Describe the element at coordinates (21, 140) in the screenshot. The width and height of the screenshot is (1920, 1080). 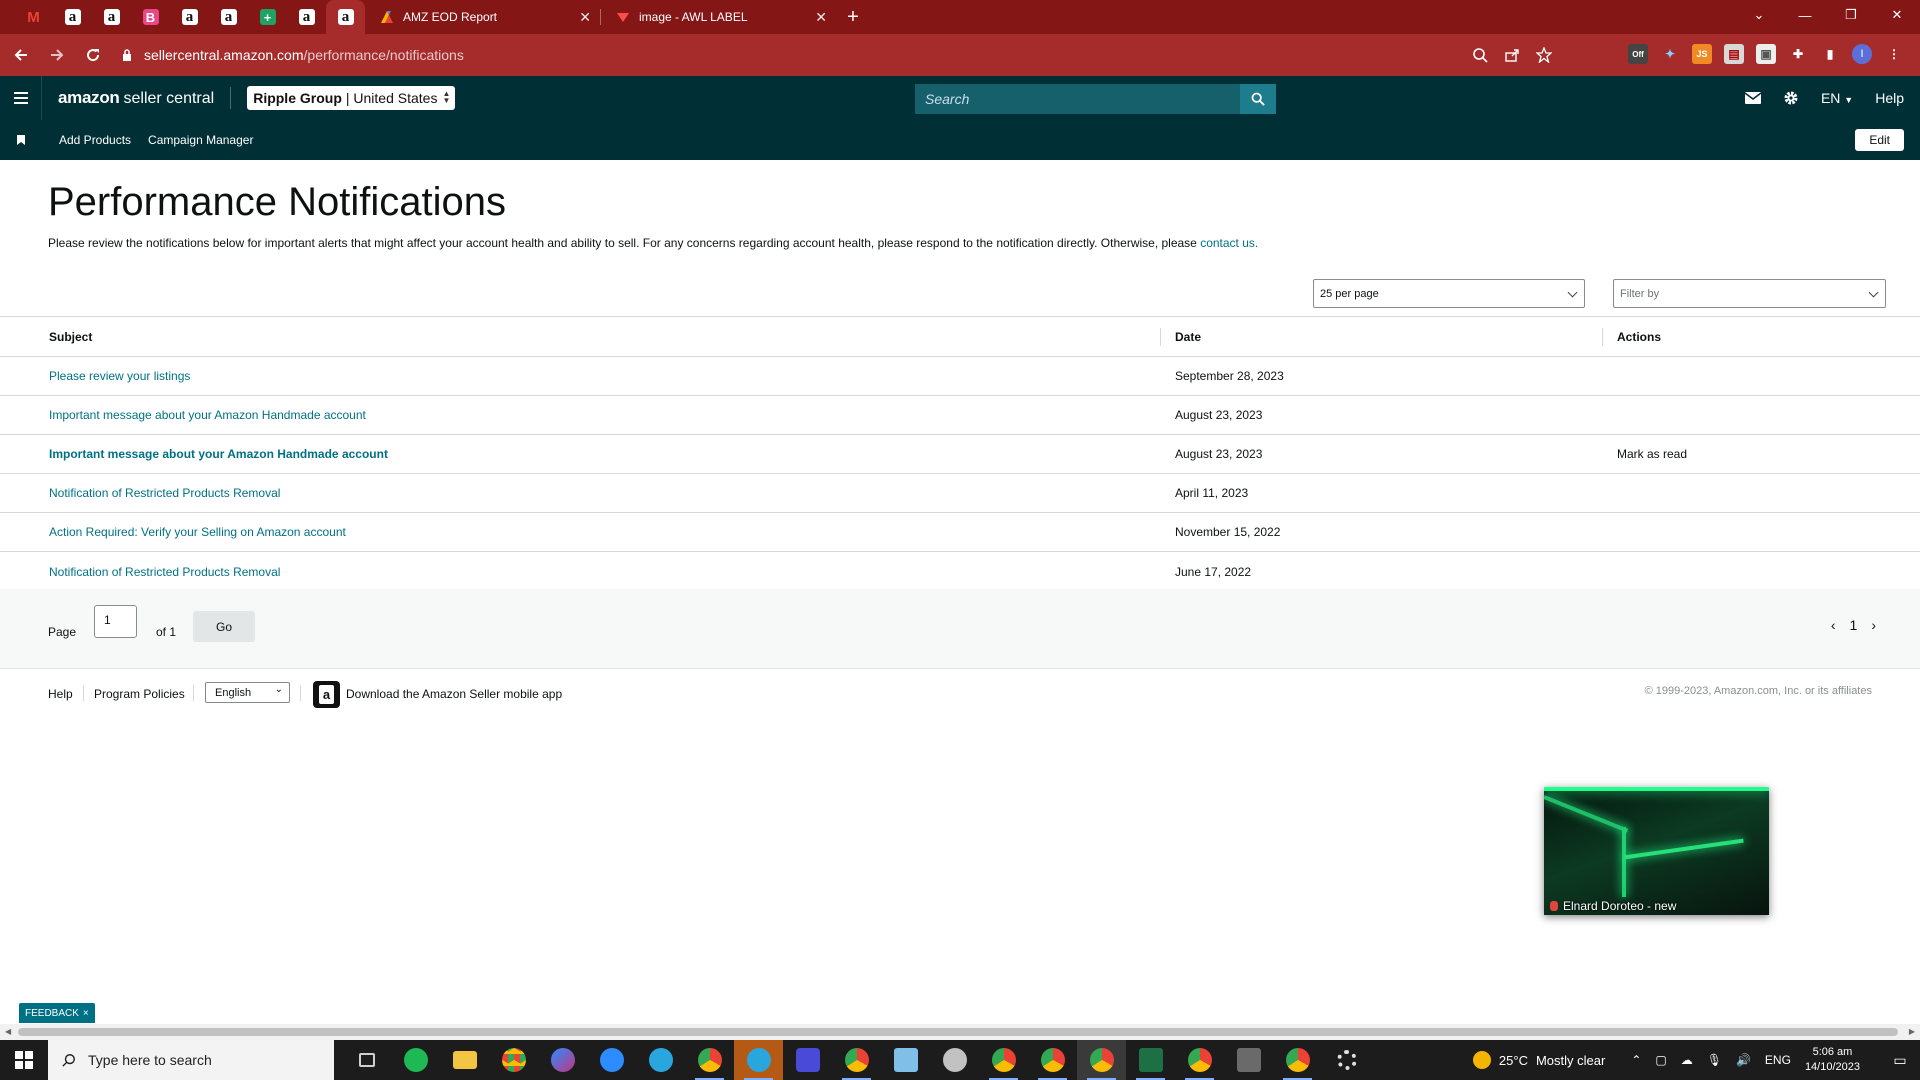
I see `bookmark-icon` at that location.